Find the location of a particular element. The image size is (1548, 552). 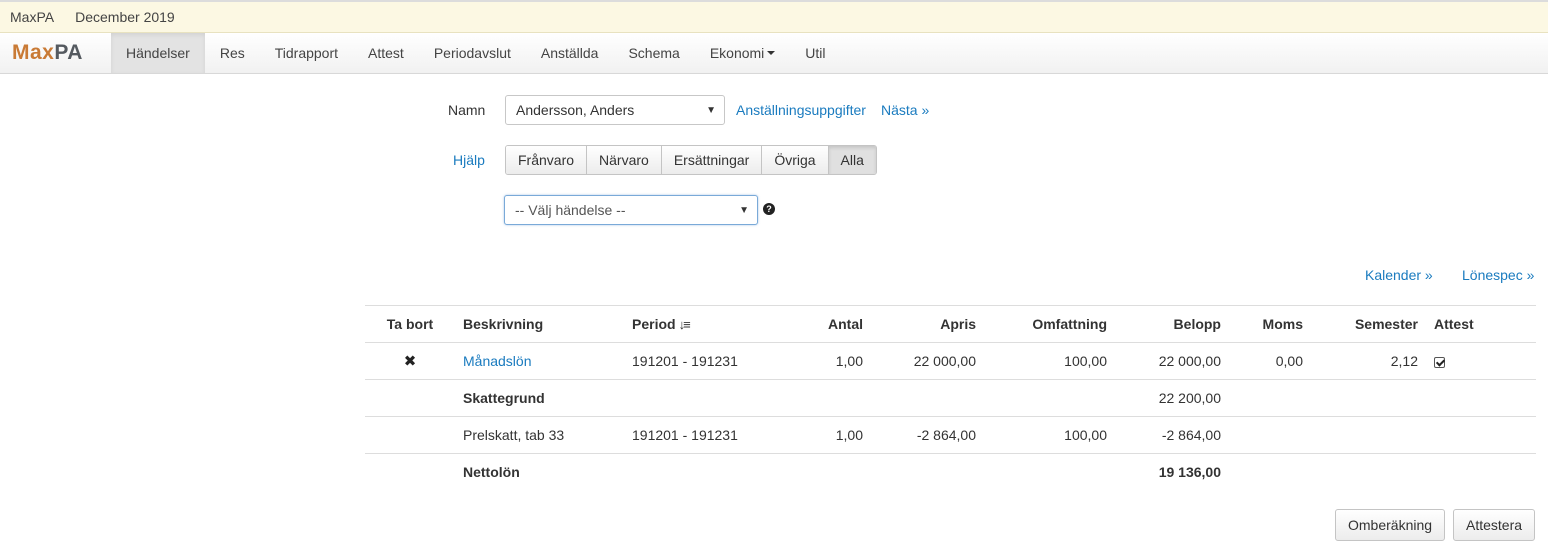

nav-tidrapport-label: Tidrapport is located at coordinates (306, 53).